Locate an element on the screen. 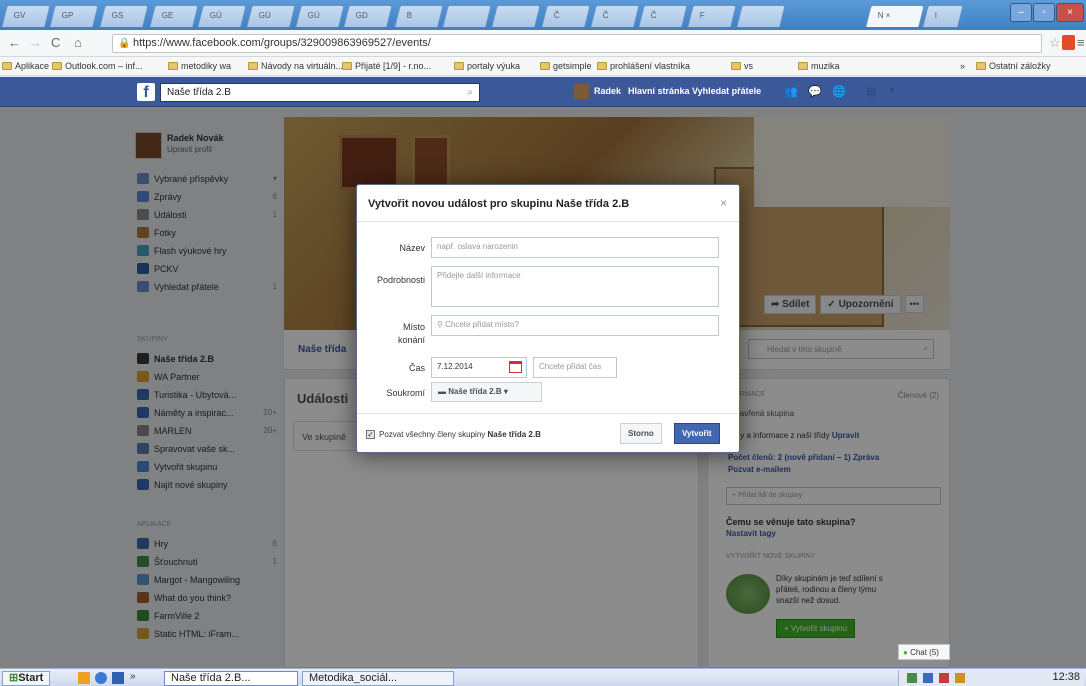 This screenshot has height=686, width=1086. reload-icon: C is located at coordinates (55, 42).